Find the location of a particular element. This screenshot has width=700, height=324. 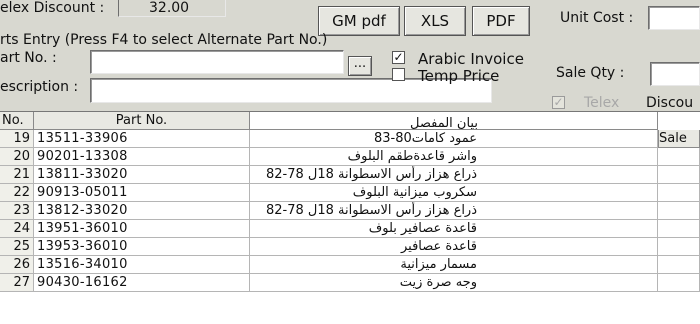

arabic-invoice-checkbox: ✓ is located at coordinates (398, 57).